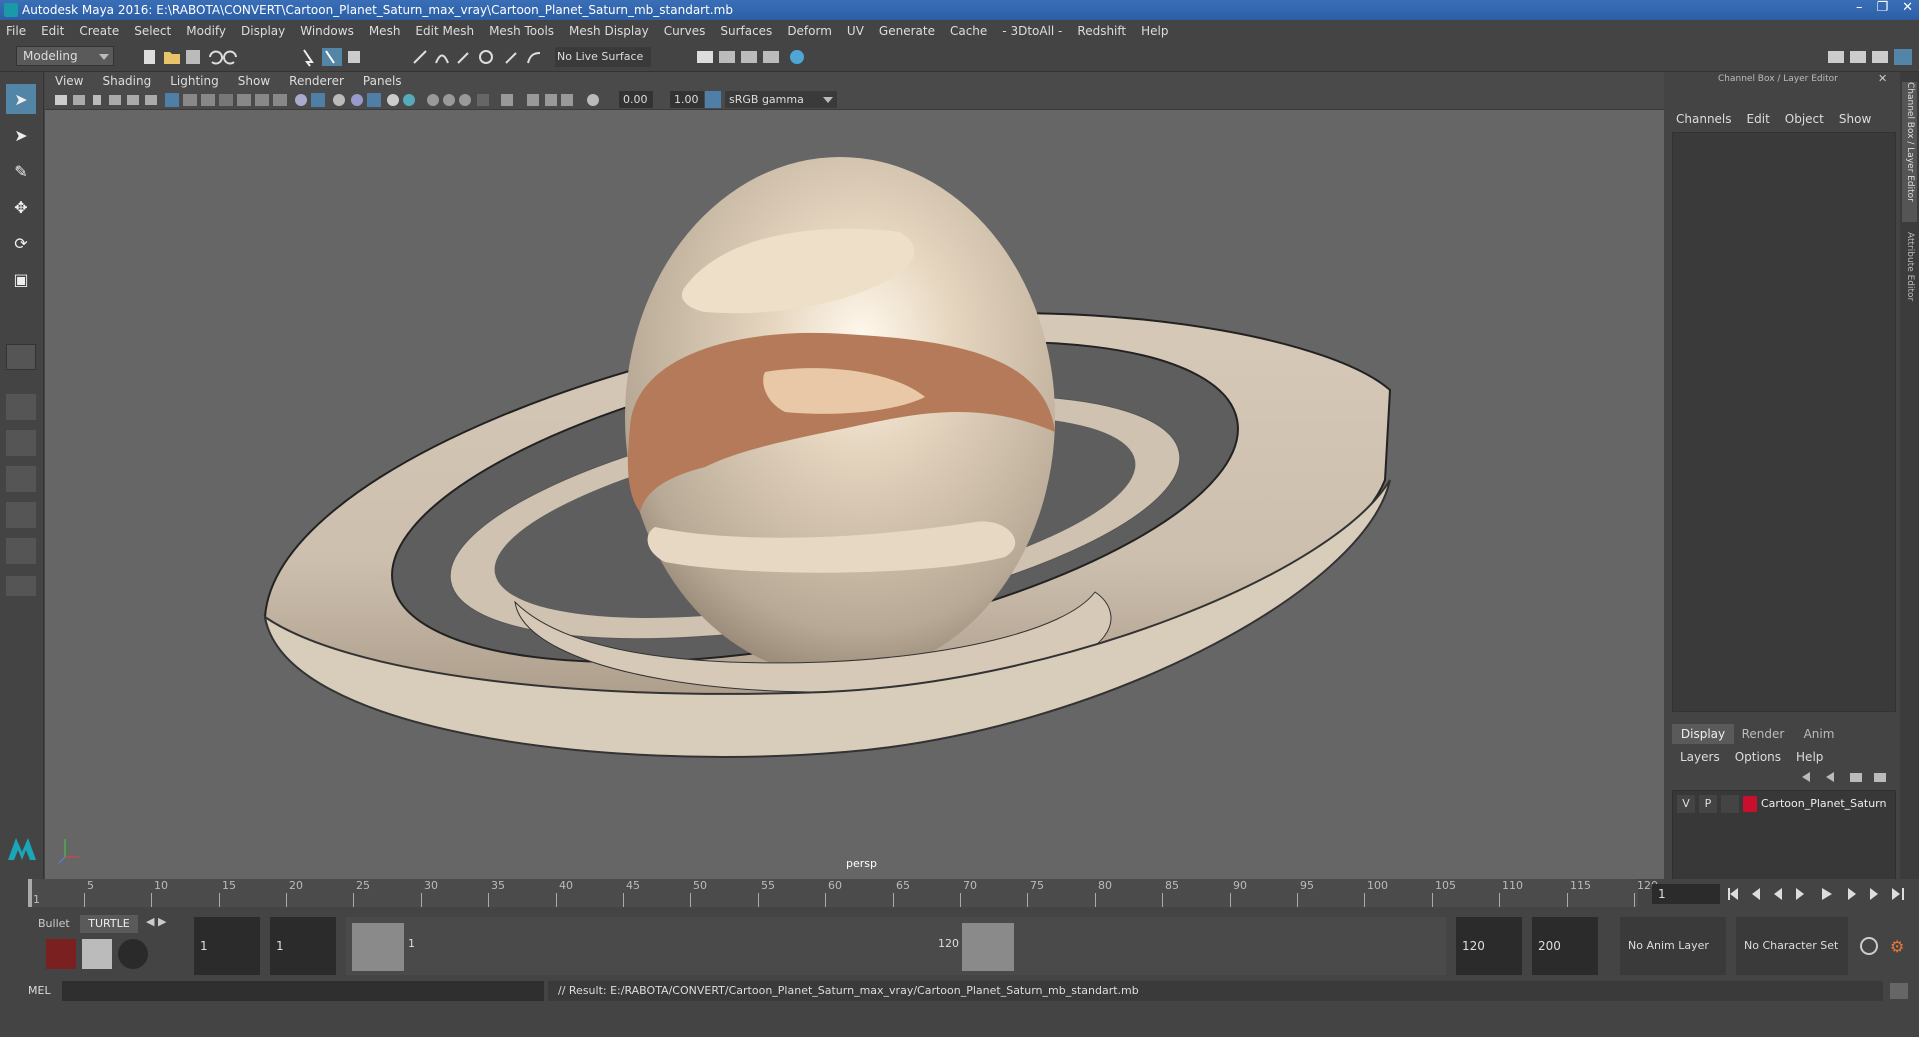 This screenshot has width=1919, height=1037. I want to click on show-manipulator-icon, so click(21, 357).